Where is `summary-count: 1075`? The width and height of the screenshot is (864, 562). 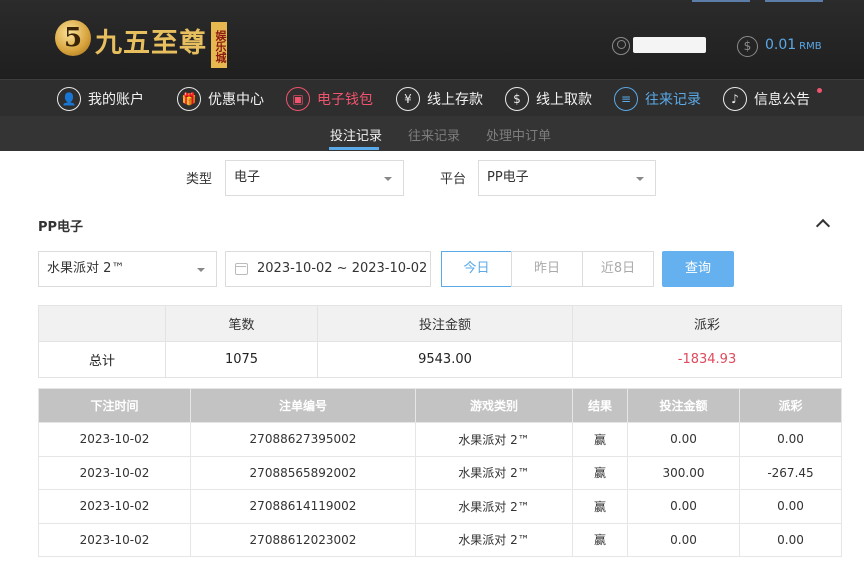
summary-count: 1075 is located at coordinates (241, 359).